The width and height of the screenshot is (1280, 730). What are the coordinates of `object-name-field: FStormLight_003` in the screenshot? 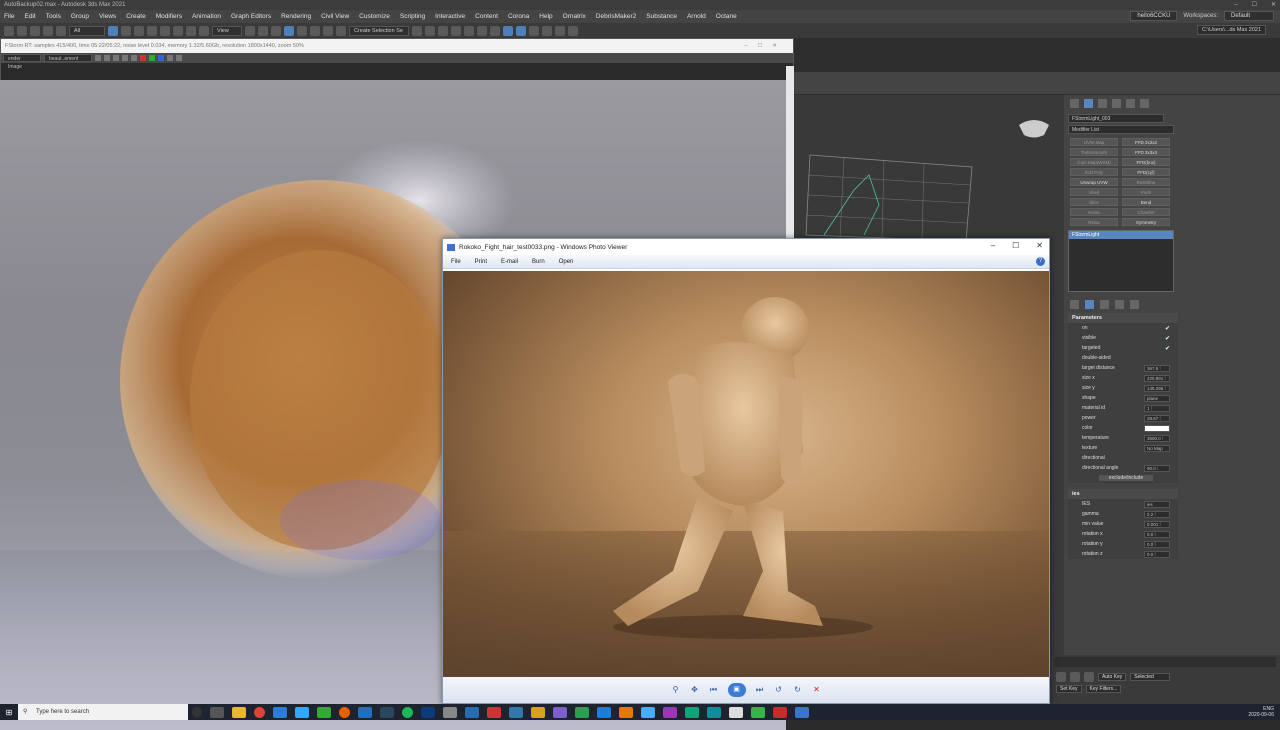 It's located at (1116, 118).